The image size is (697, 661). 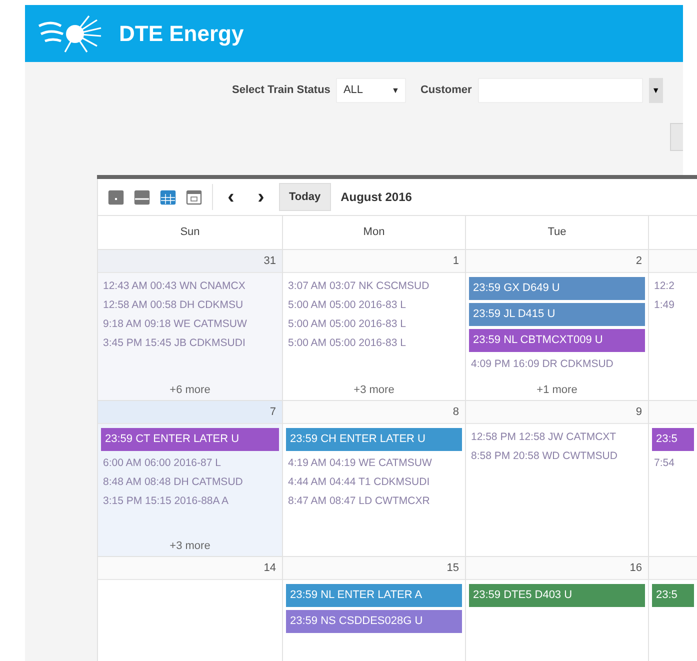 I want to click on event-entry: 4:44 AM 04:44 T1 CDKMSUDI, so click(x=374, y=482).